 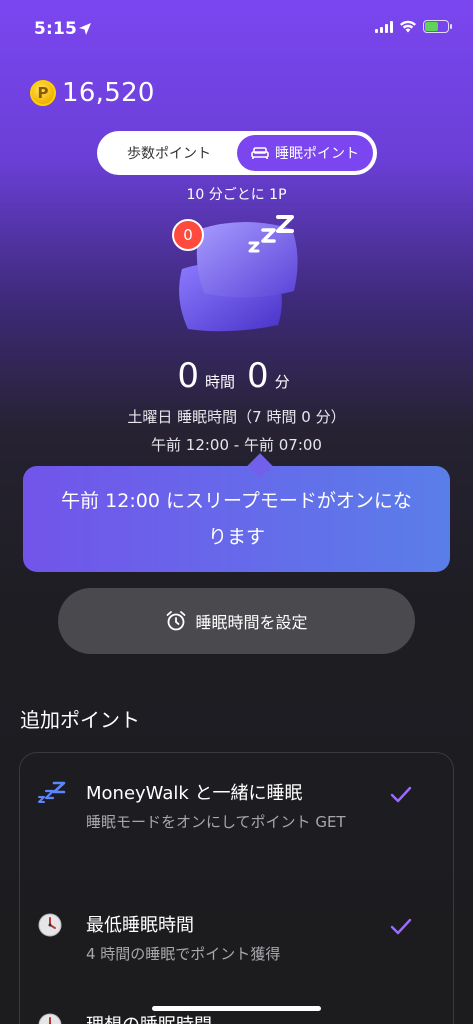 I want to click on alarm-clock-icon, so click(x=176, y=621).